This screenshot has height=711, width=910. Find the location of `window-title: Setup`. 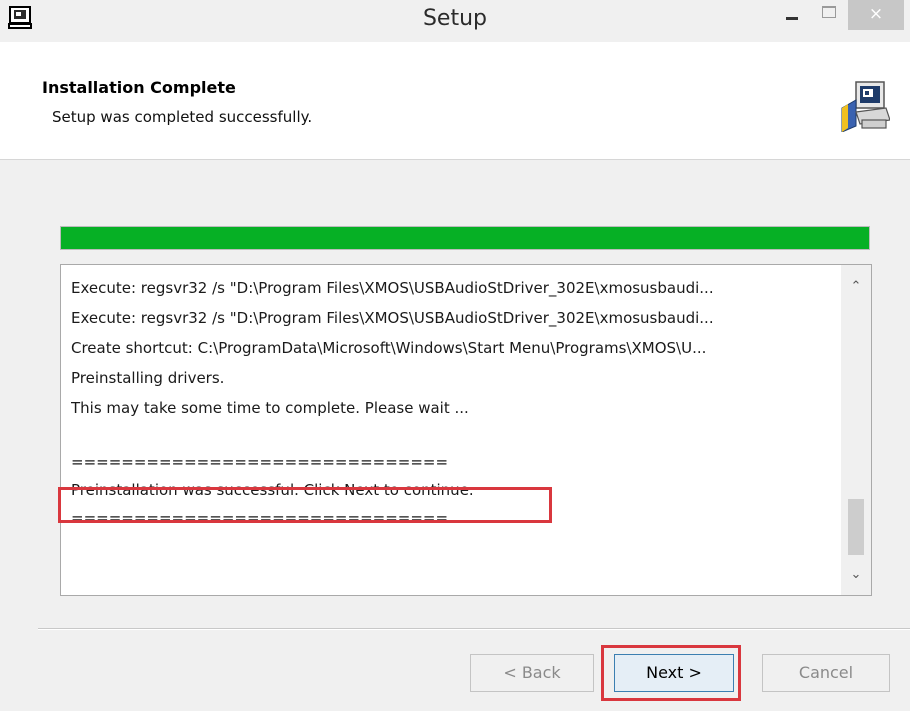

window-title: Setup is located at coordinates (455, 18).